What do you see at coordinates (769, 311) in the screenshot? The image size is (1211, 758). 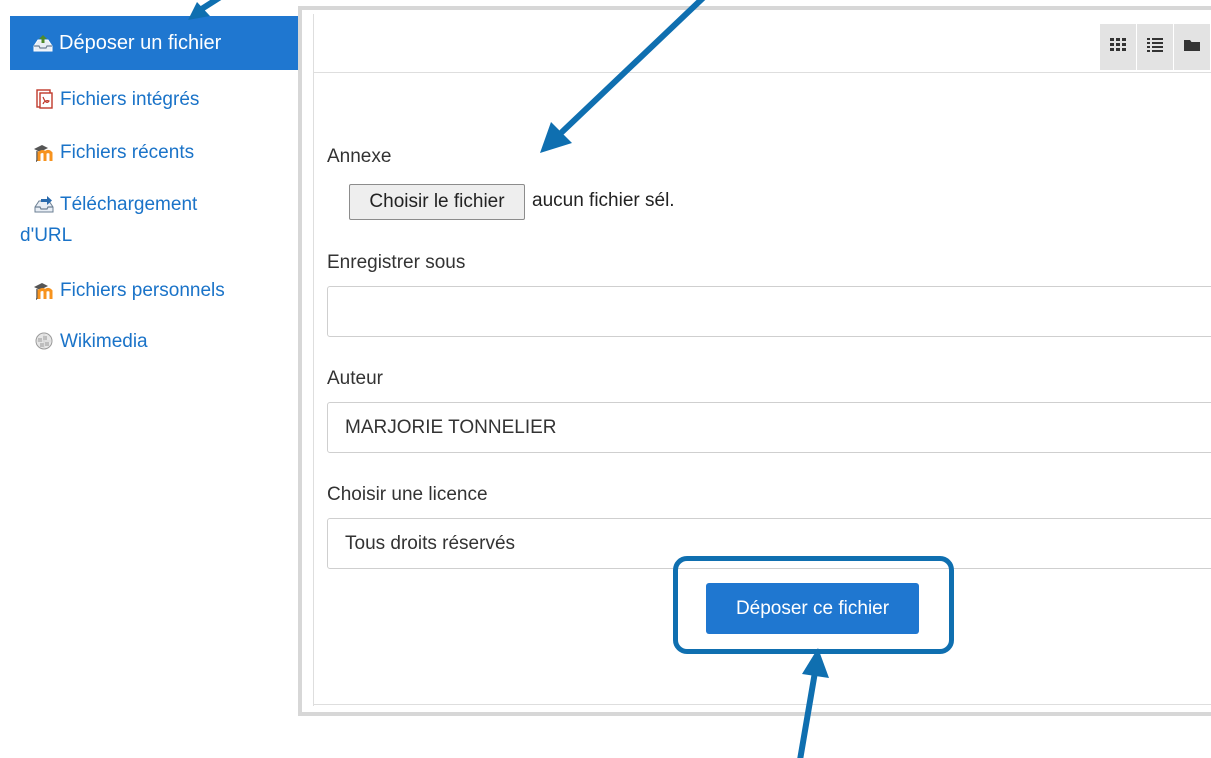 I see `save-as-input` at bounding box center [769, 311].